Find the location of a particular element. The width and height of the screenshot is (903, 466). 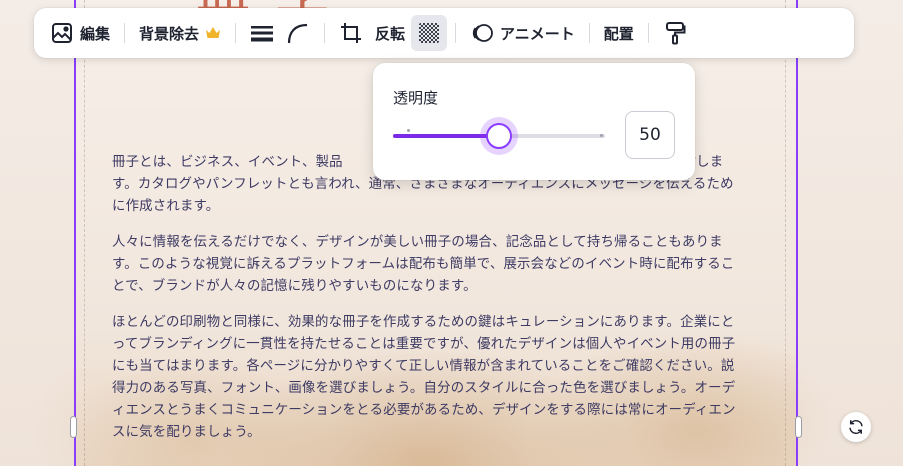

rotate-button is located at coordinates (856, 427).